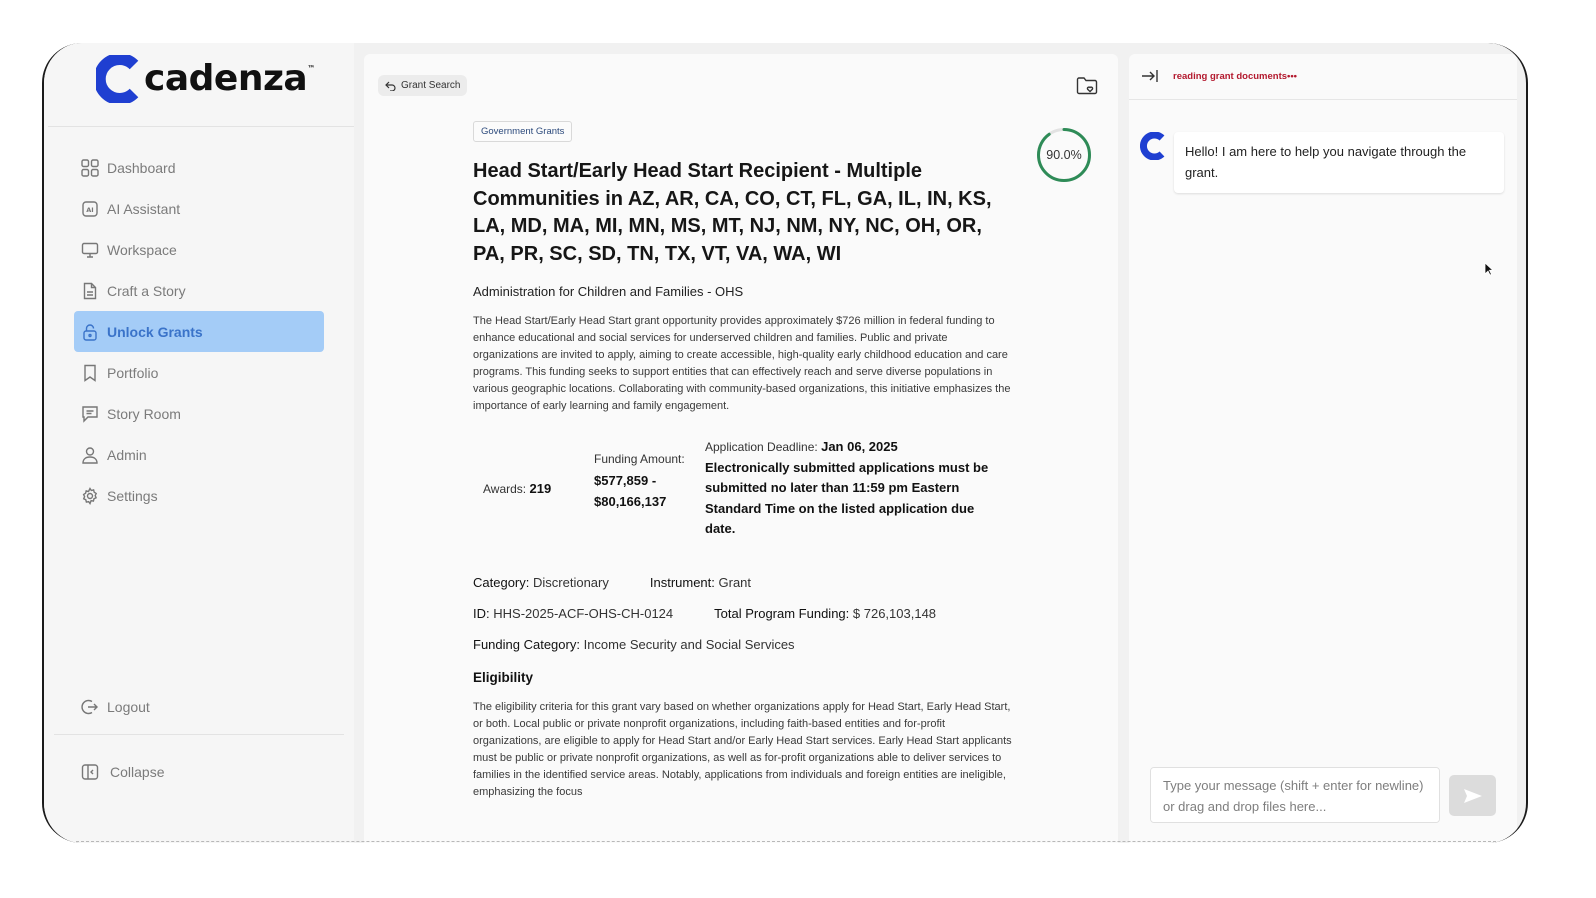 The width and height of the screenshot is (1596, 898). Describe the element at coordinates (199, 495) in the screenshot. I see `sidebar-item-settings: Settings` at that location.